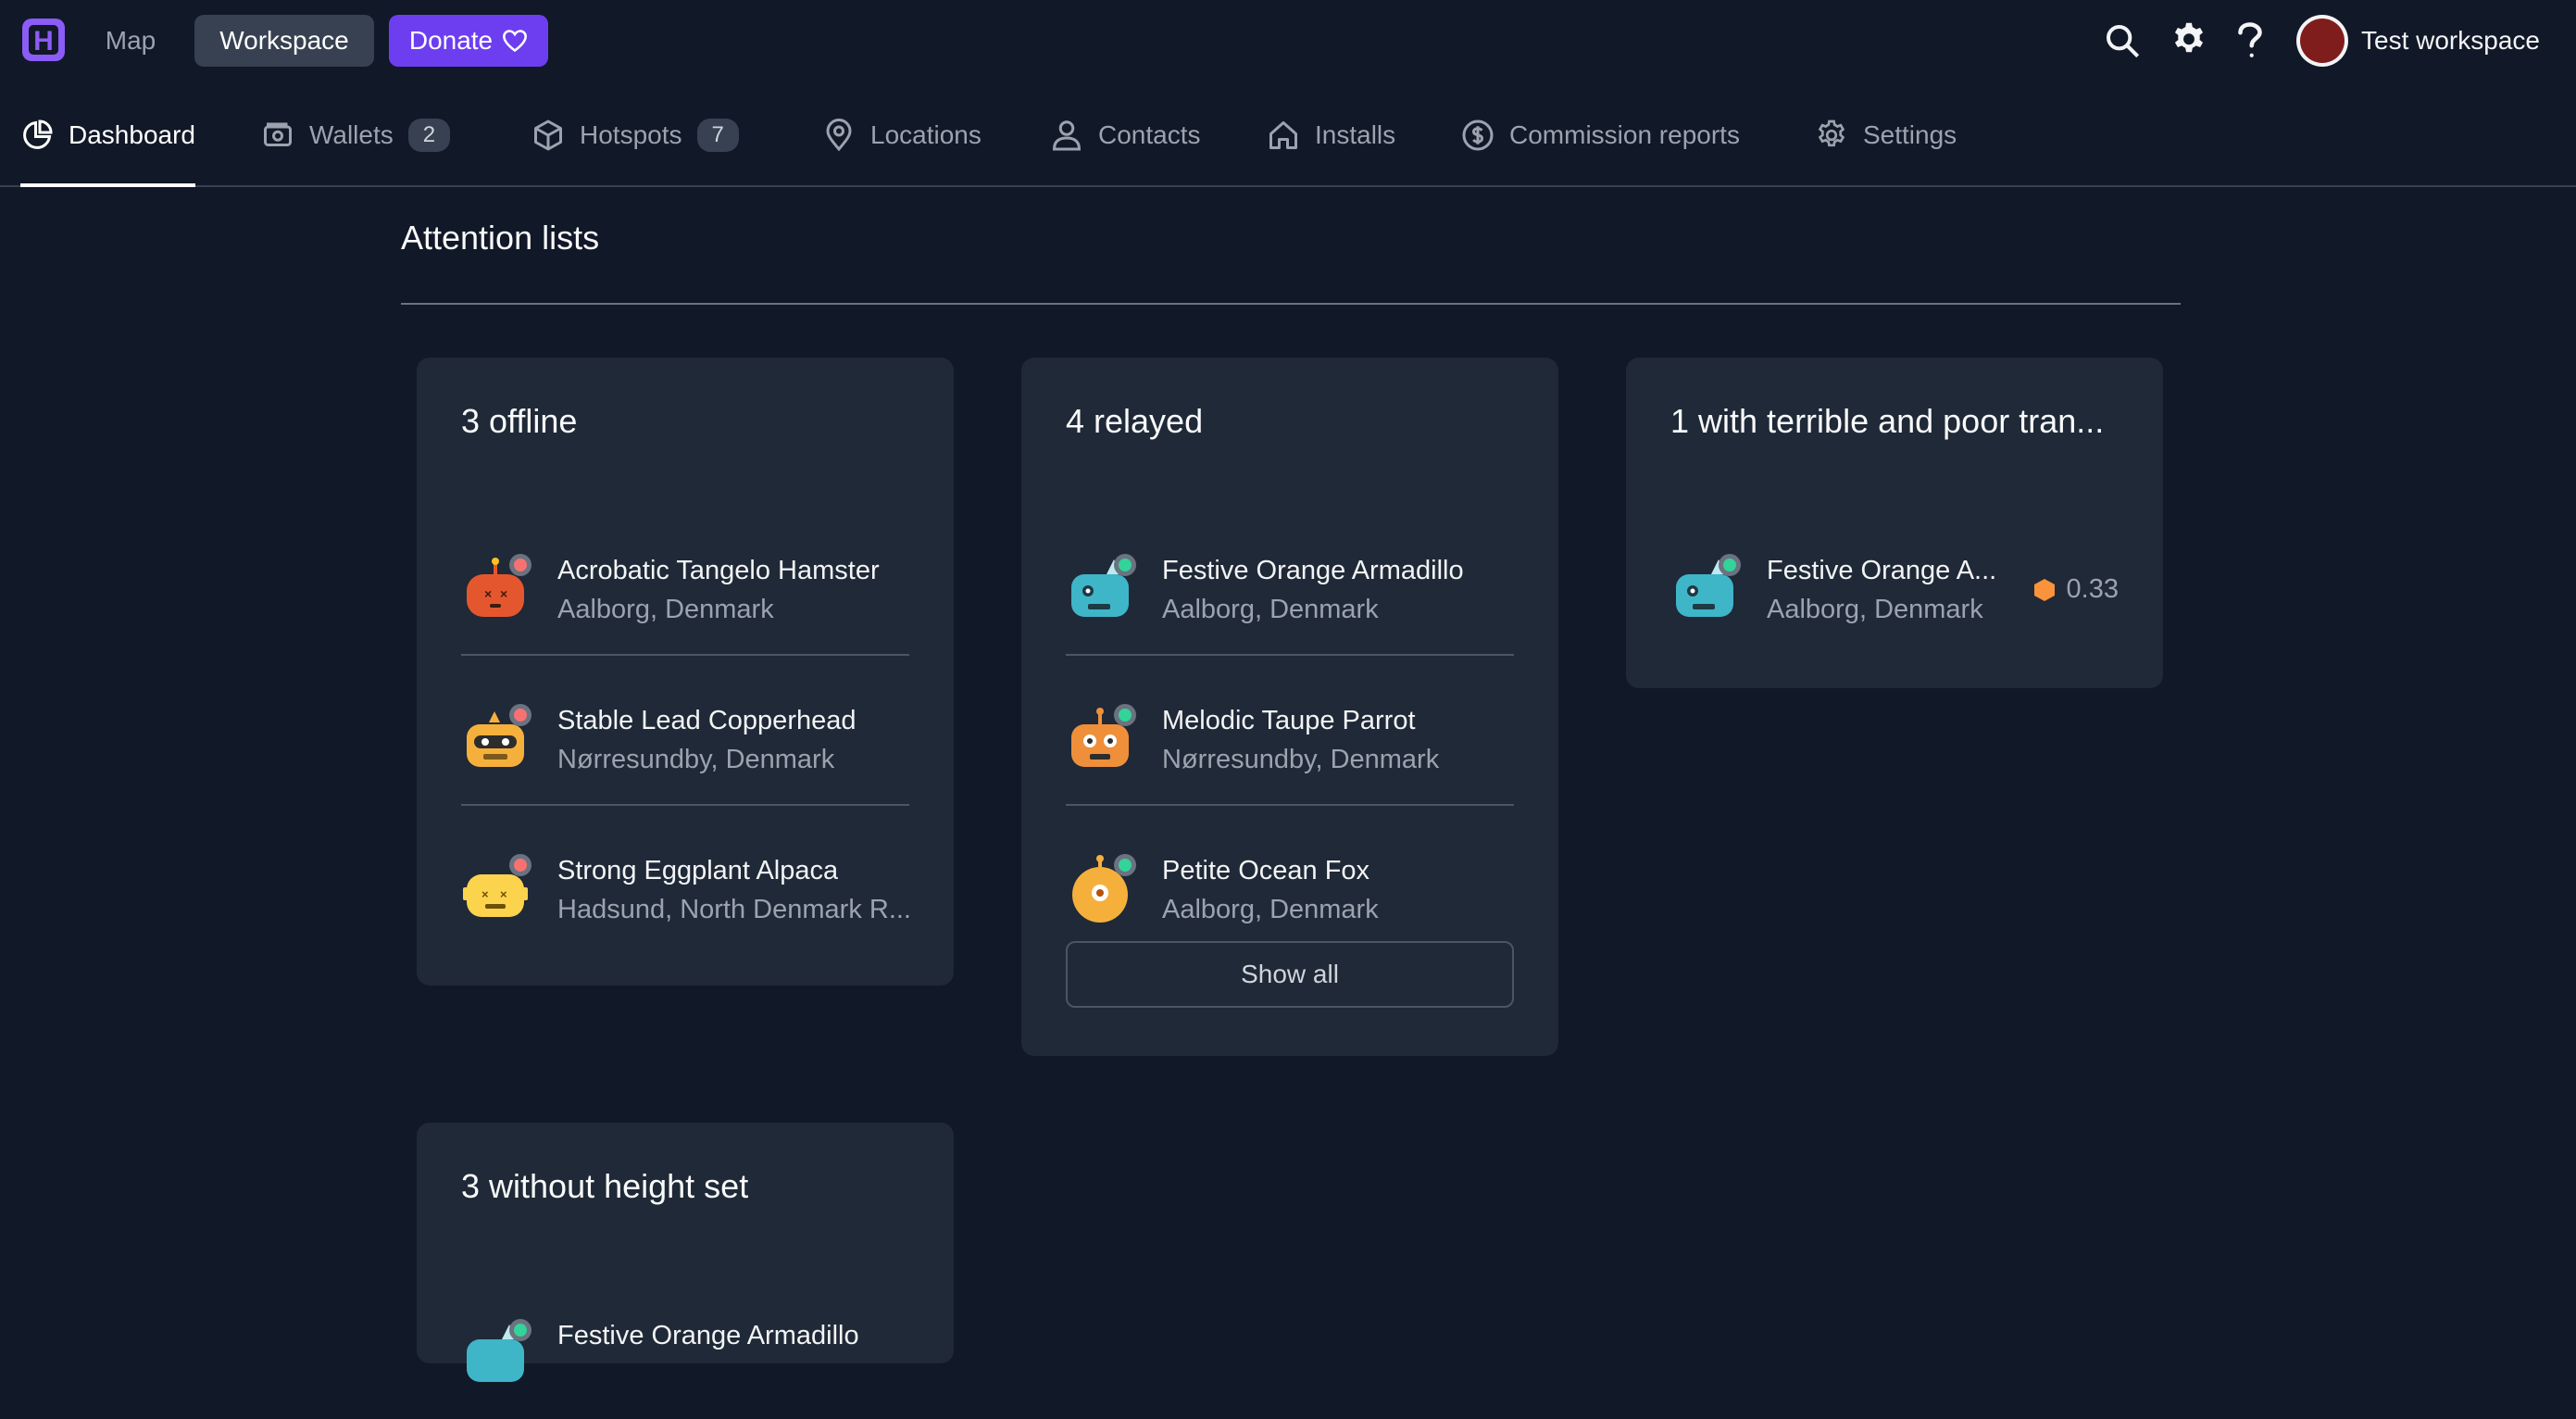 The height and width of the screenshot is (1419, 2576). I want to click on hotspot-name: Melodic Taupe Parrot, so click(1289, 720).